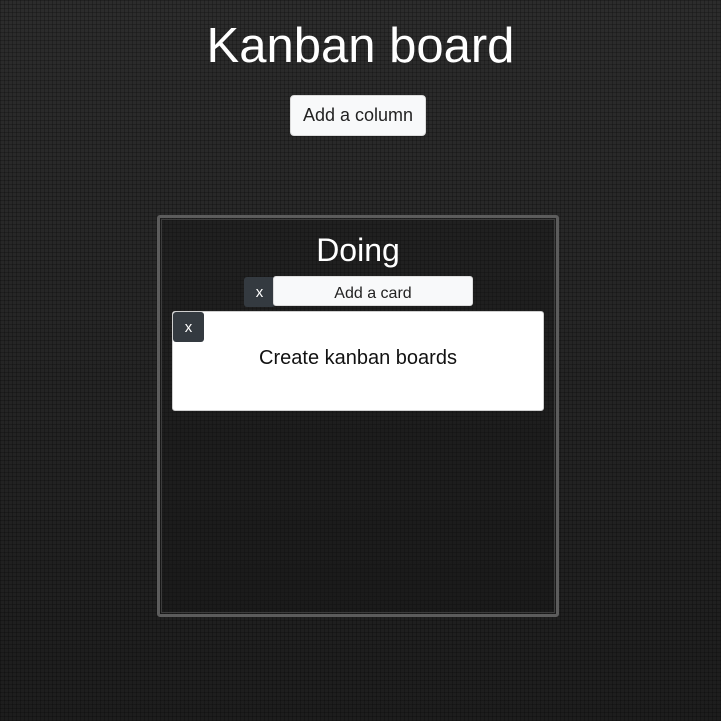 Image resolution: width=721 pixels, height=721 pixels. I want to click on card-text: Create kanban boards, so click(358, 358).